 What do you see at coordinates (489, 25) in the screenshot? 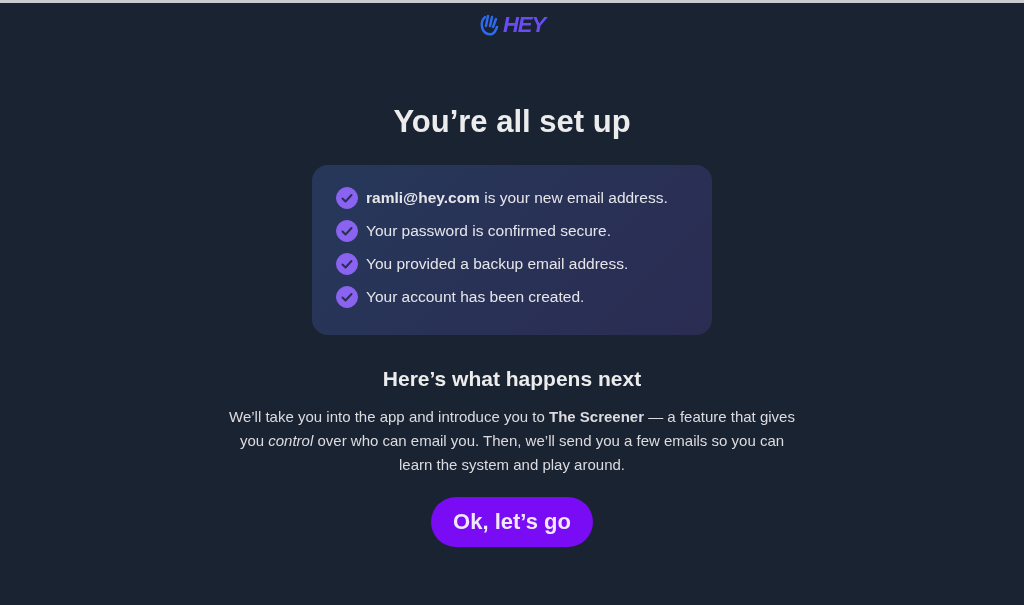
I see `hand-icon` at bounding box center [489, 25].